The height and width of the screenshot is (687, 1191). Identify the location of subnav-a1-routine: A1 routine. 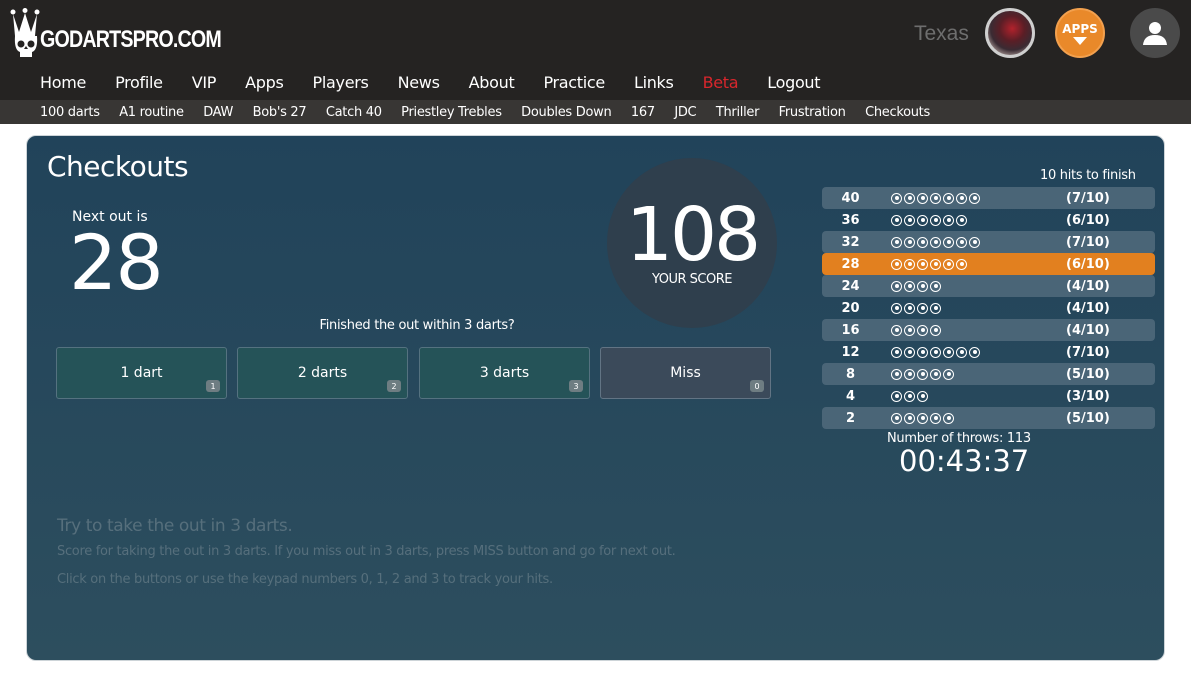
(151, 112).